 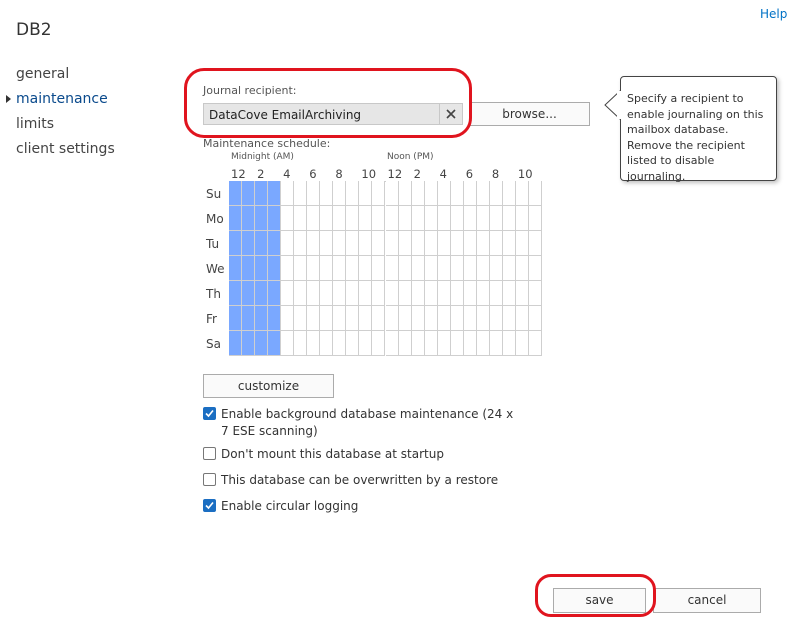 I want to click on sidebar-item-client-settings: client settings, so click(x=65, y=153).